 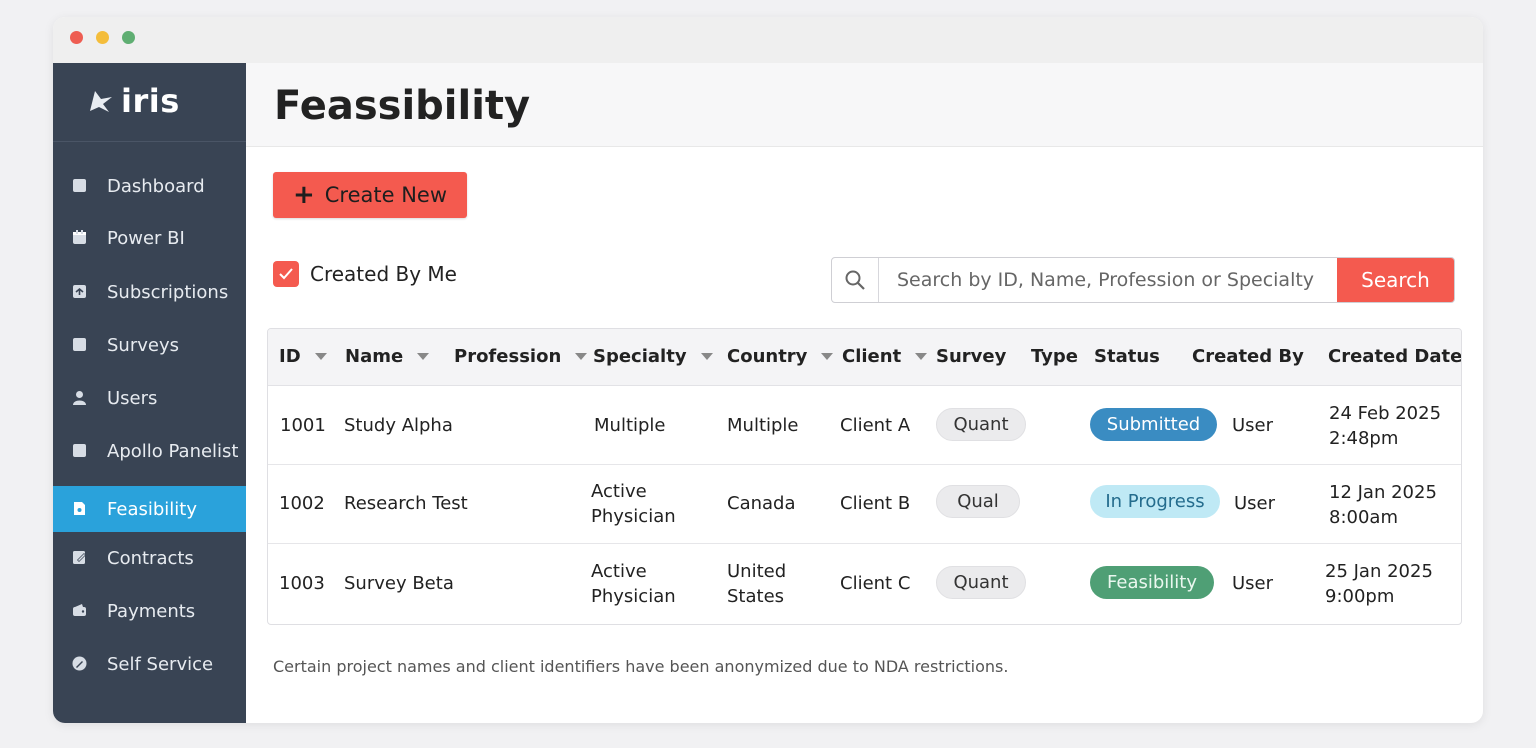 What do you see at coordinates (303, 356) in the screenshot?
I see `column-header-id: ID` at bounding box center [303, 356].